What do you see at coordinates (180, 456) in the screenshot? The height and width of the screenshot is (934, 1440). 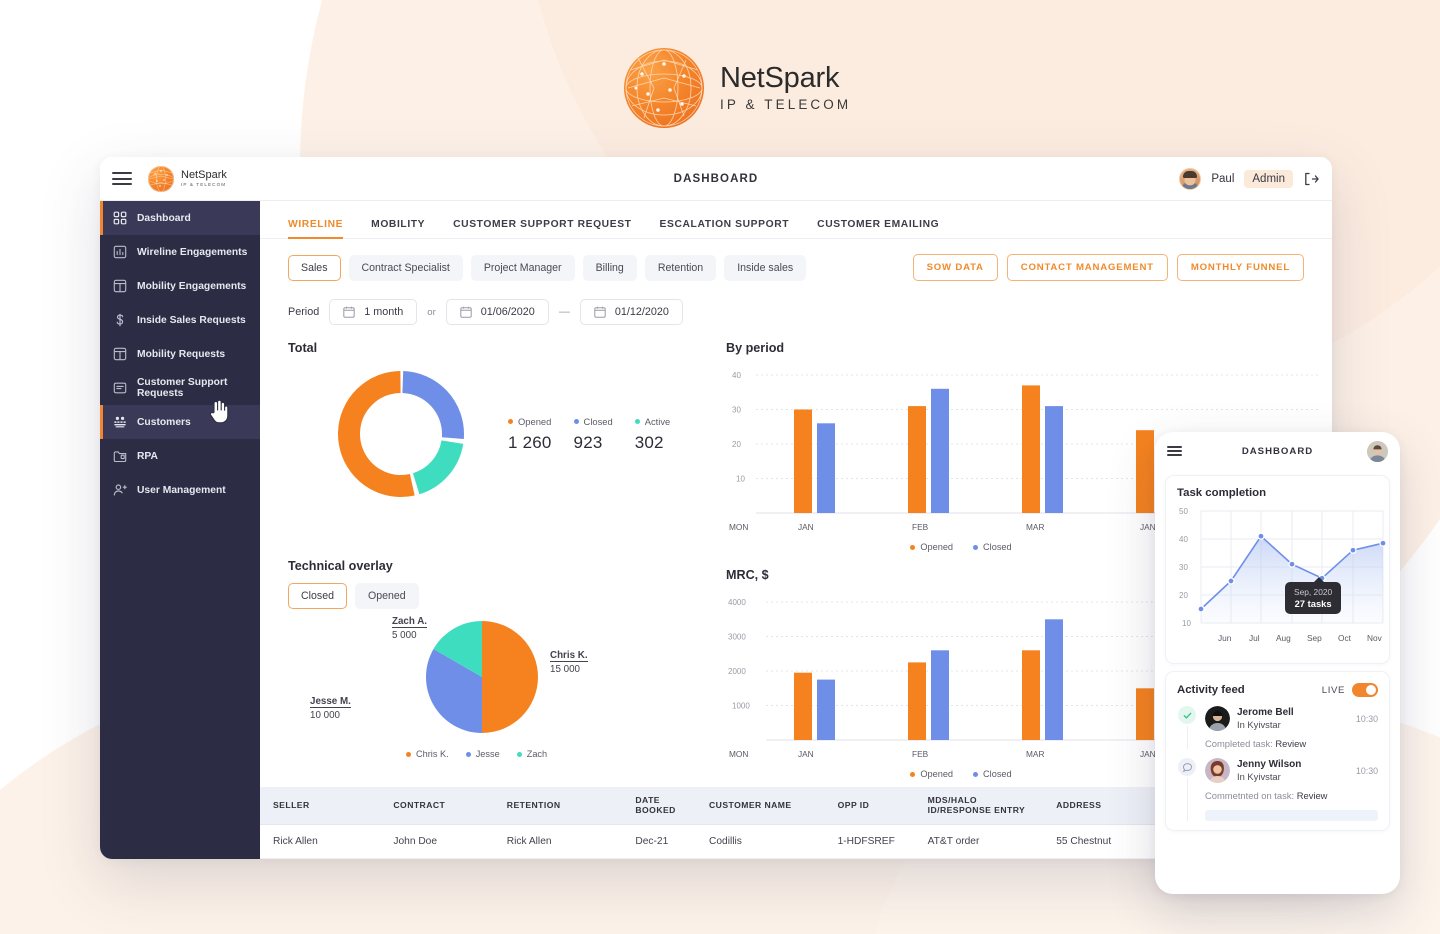 I see `sidebar-item-rpa: RPA` at bounding box center [180, 456].